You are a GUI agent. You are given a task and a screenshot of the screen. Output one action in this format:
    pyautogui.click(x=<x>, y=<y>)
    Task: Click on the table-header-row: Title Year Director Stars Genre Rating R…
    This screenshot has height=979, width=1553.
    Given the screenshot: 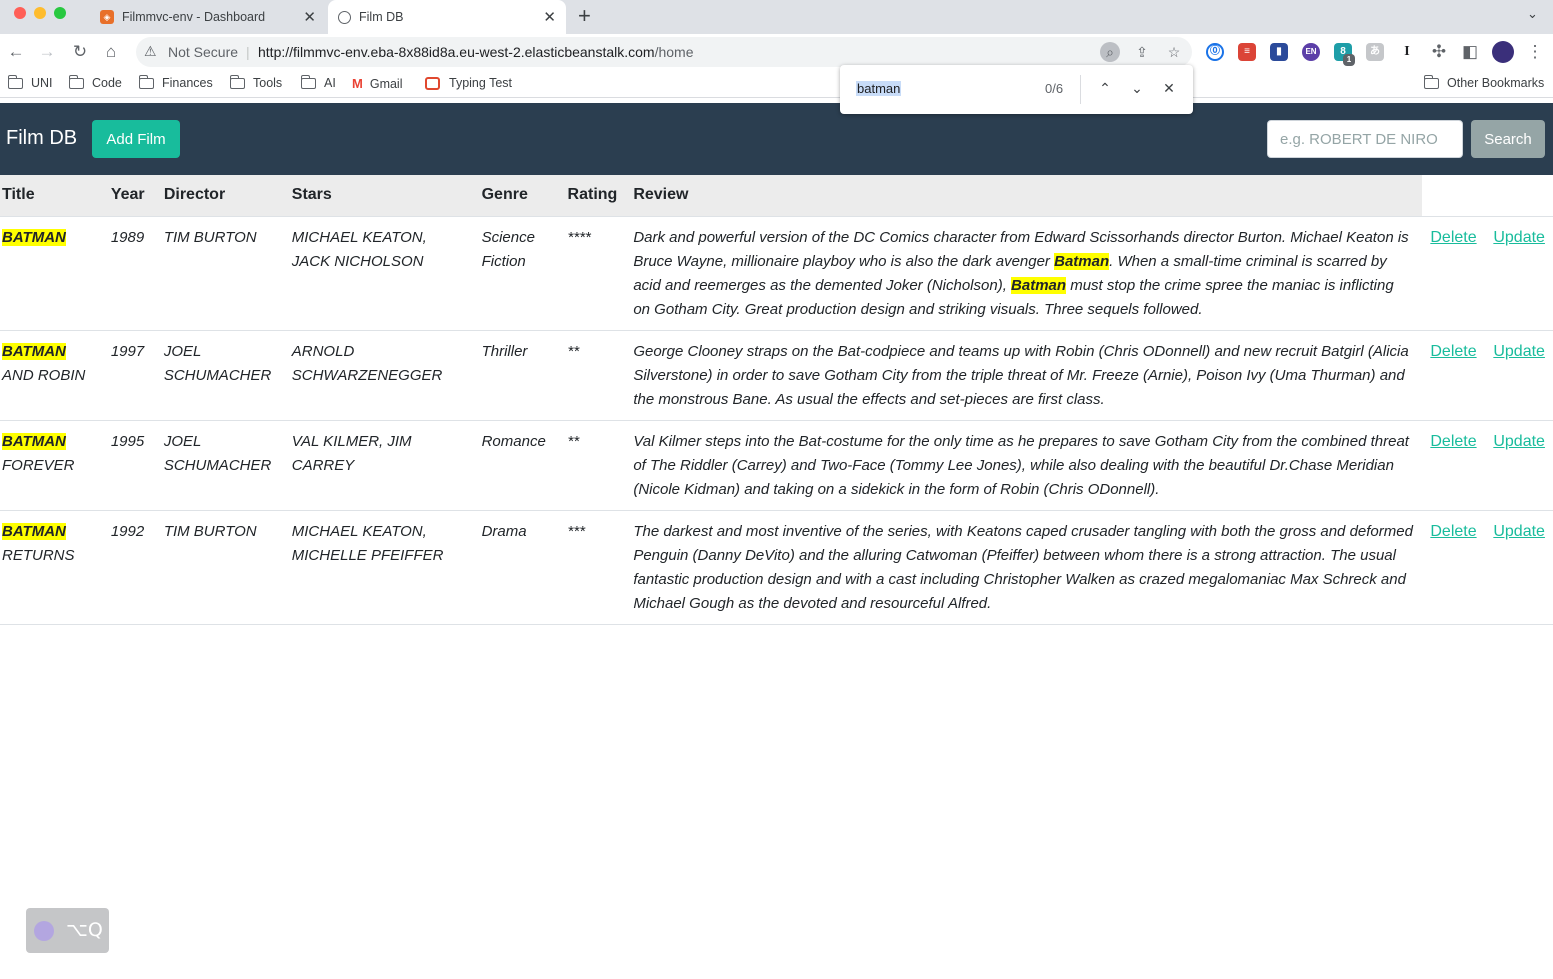 What is the action you would take?
    pyautogui.click(x=776, y=195)
    